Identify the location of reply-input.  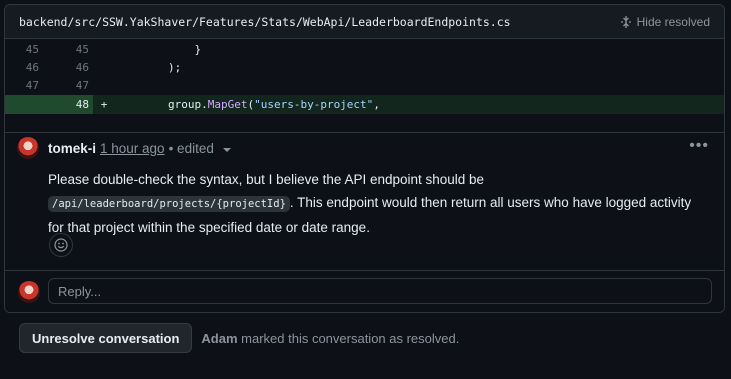
(380, 291).